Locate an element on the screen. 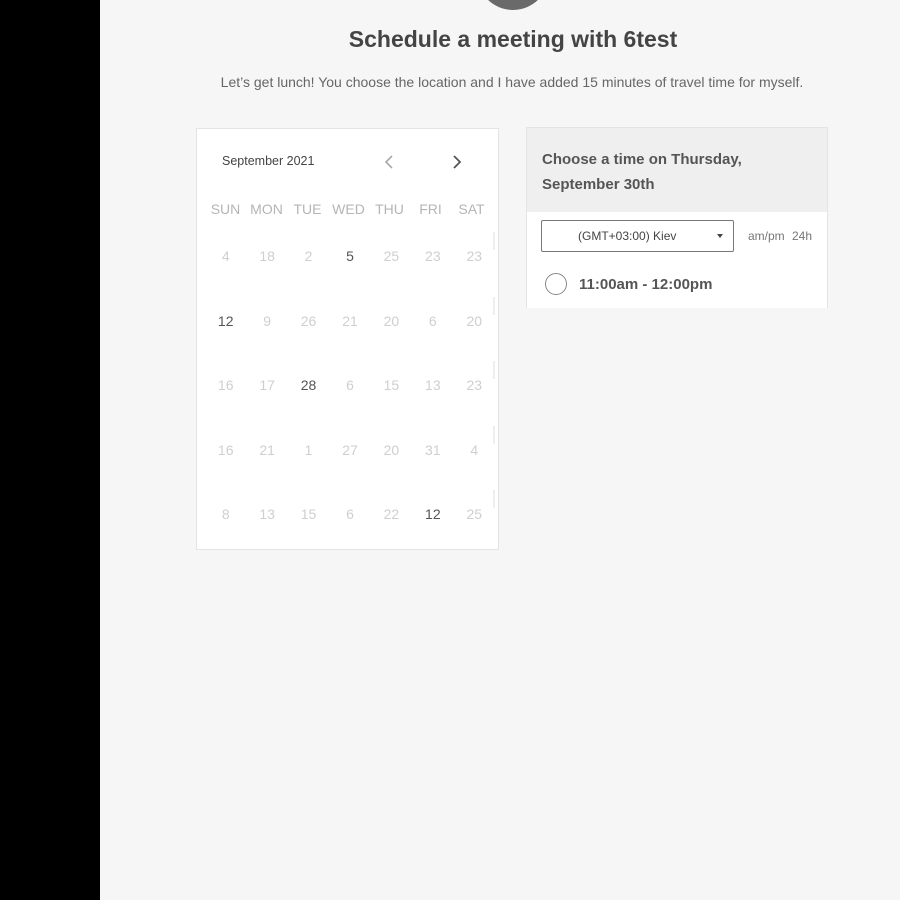  weekday-header: SUN MON TUE WED THU FRI SAT is located at coordinates (348, 209).